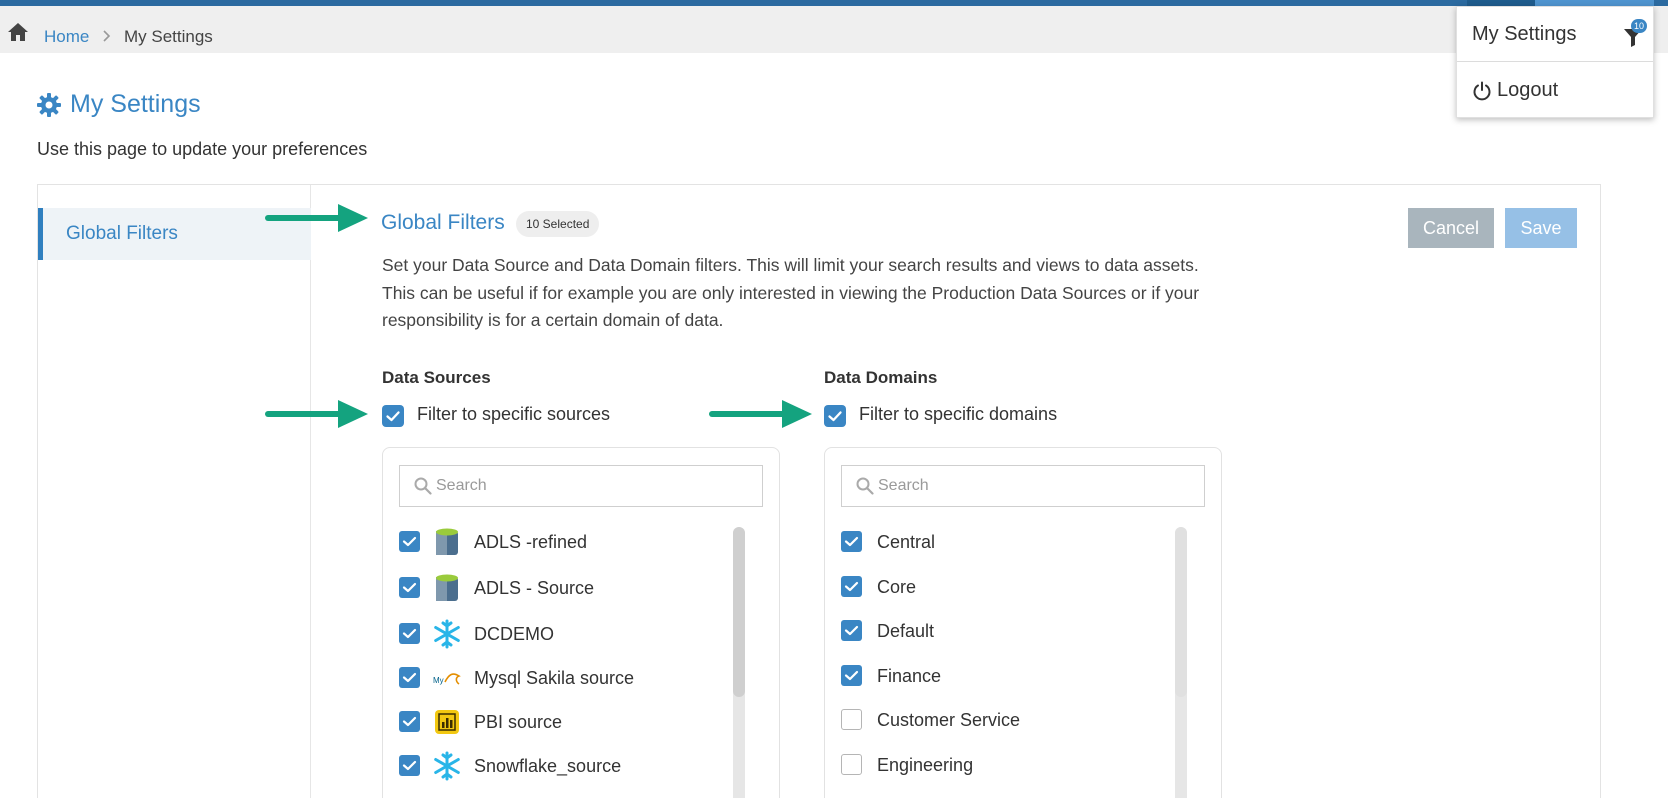 The height and width of the screenshot is (798, 1668). Describe the element at coordinates (1451, 228) in the screenshot. I see `cancel-button: Cancel` at that location.